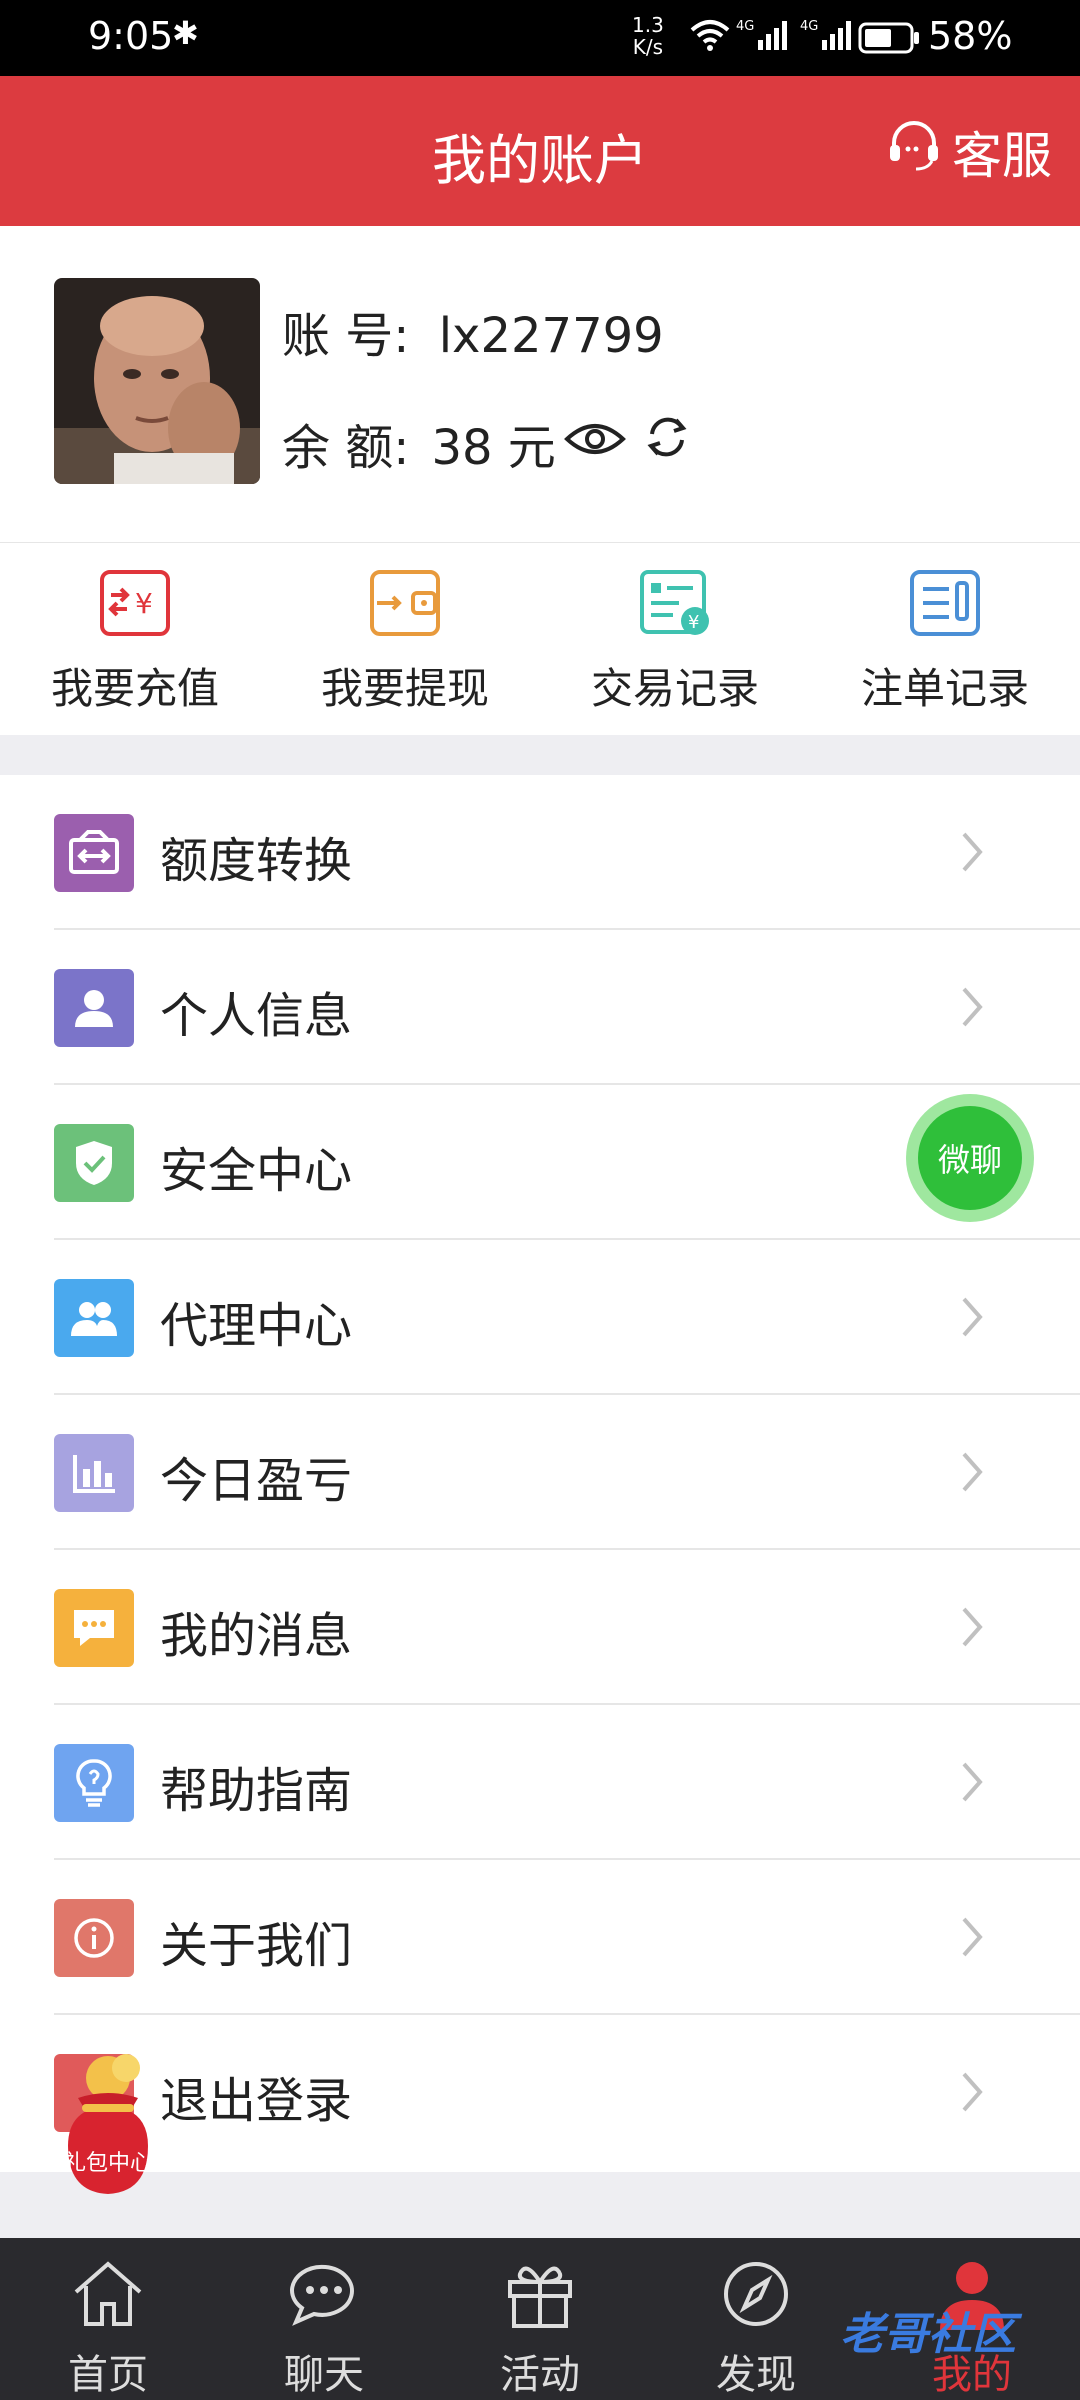 The height and width of the screenshot is (2400, 1080). What do you see at coordinates (710, 37) in the screenshot?
I see `wifi-icon` at bounding box center [710, 37].